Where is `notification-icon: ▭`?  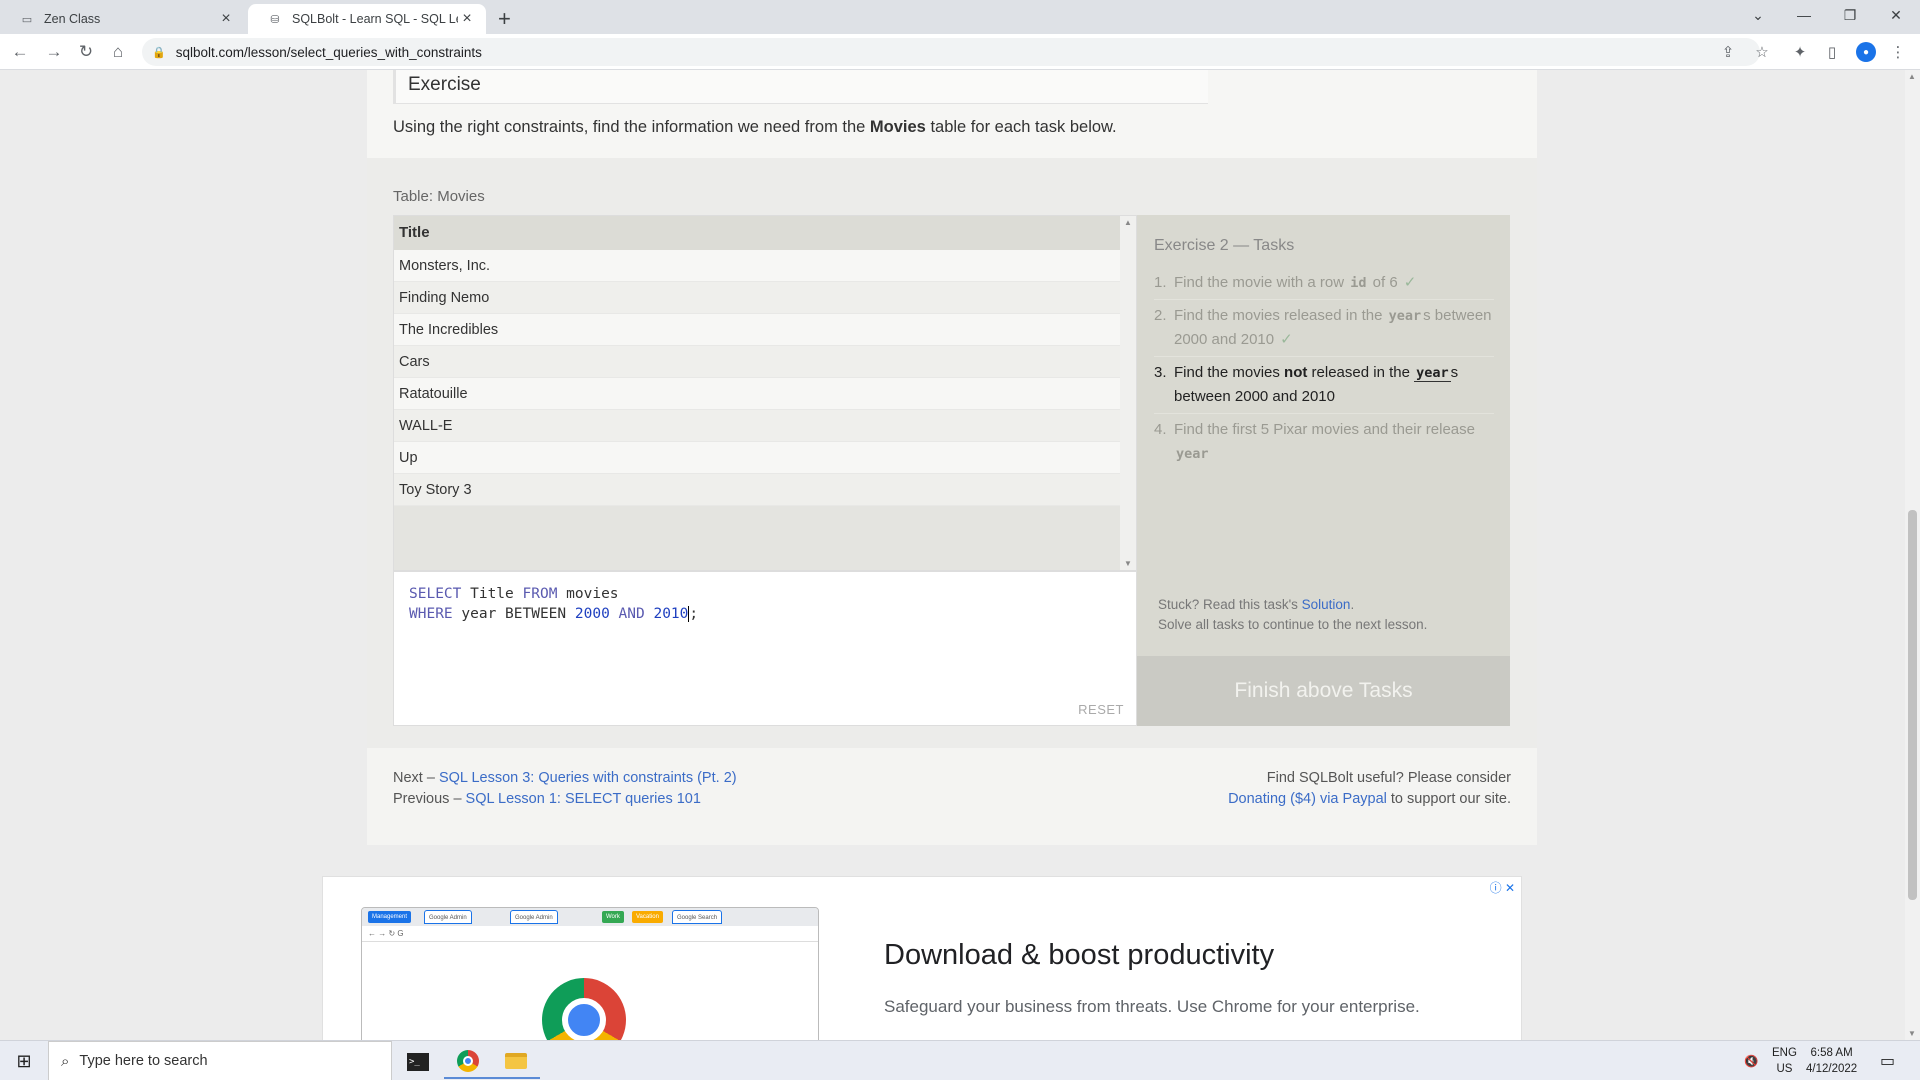
notification-icon: ▭ is located at coordinates (1887, 1060).